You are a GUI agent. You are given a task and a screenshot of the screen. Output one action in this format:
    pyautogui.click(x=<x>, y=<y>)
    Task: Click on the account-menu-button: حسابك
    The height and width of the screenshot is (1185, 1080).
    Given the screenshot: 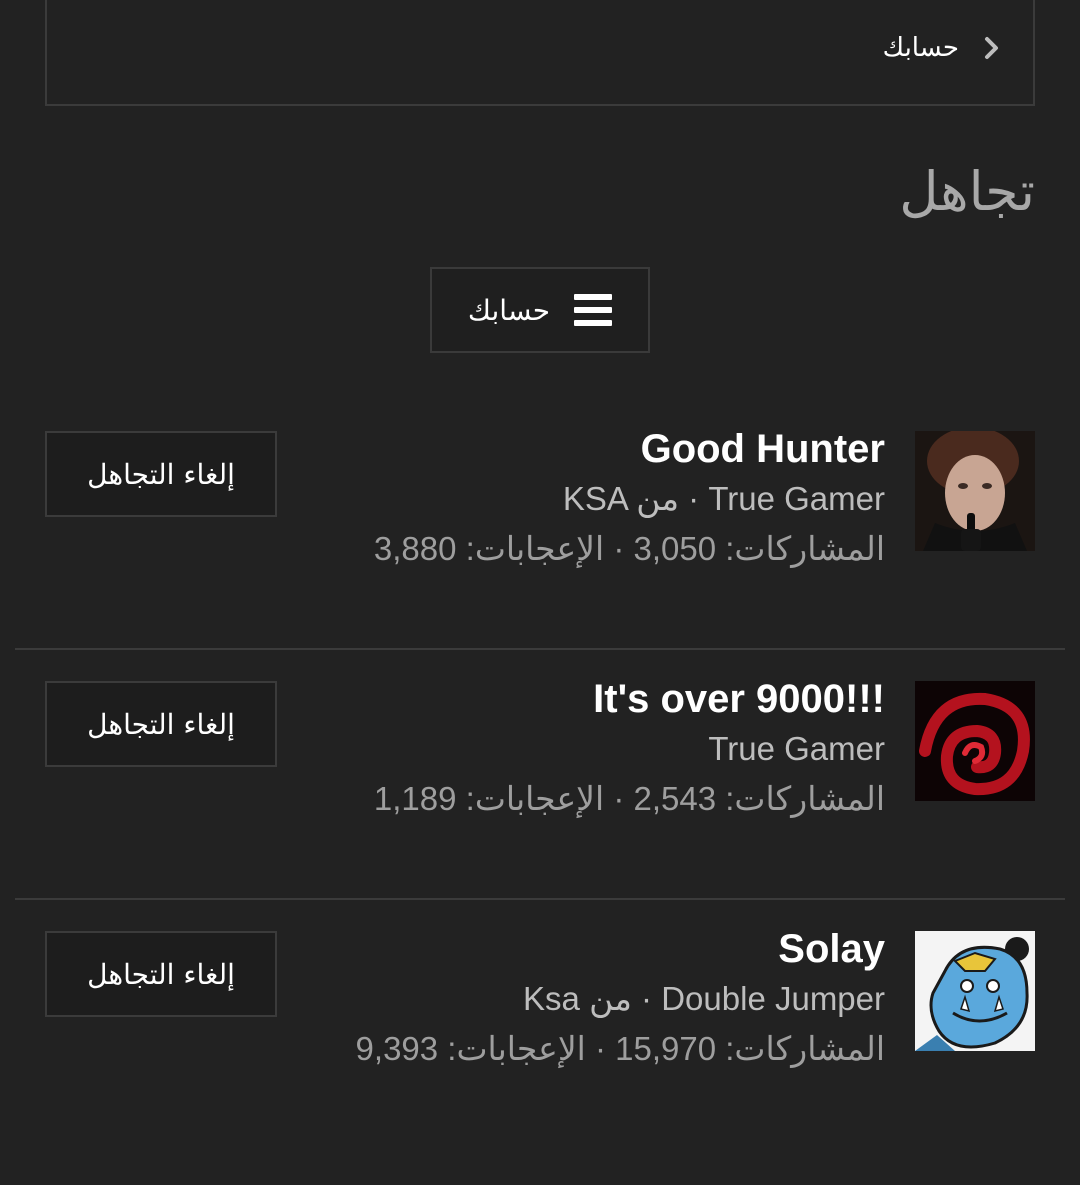 What is the action you would take?
    pyautogui.click(x=540, y=310)
    